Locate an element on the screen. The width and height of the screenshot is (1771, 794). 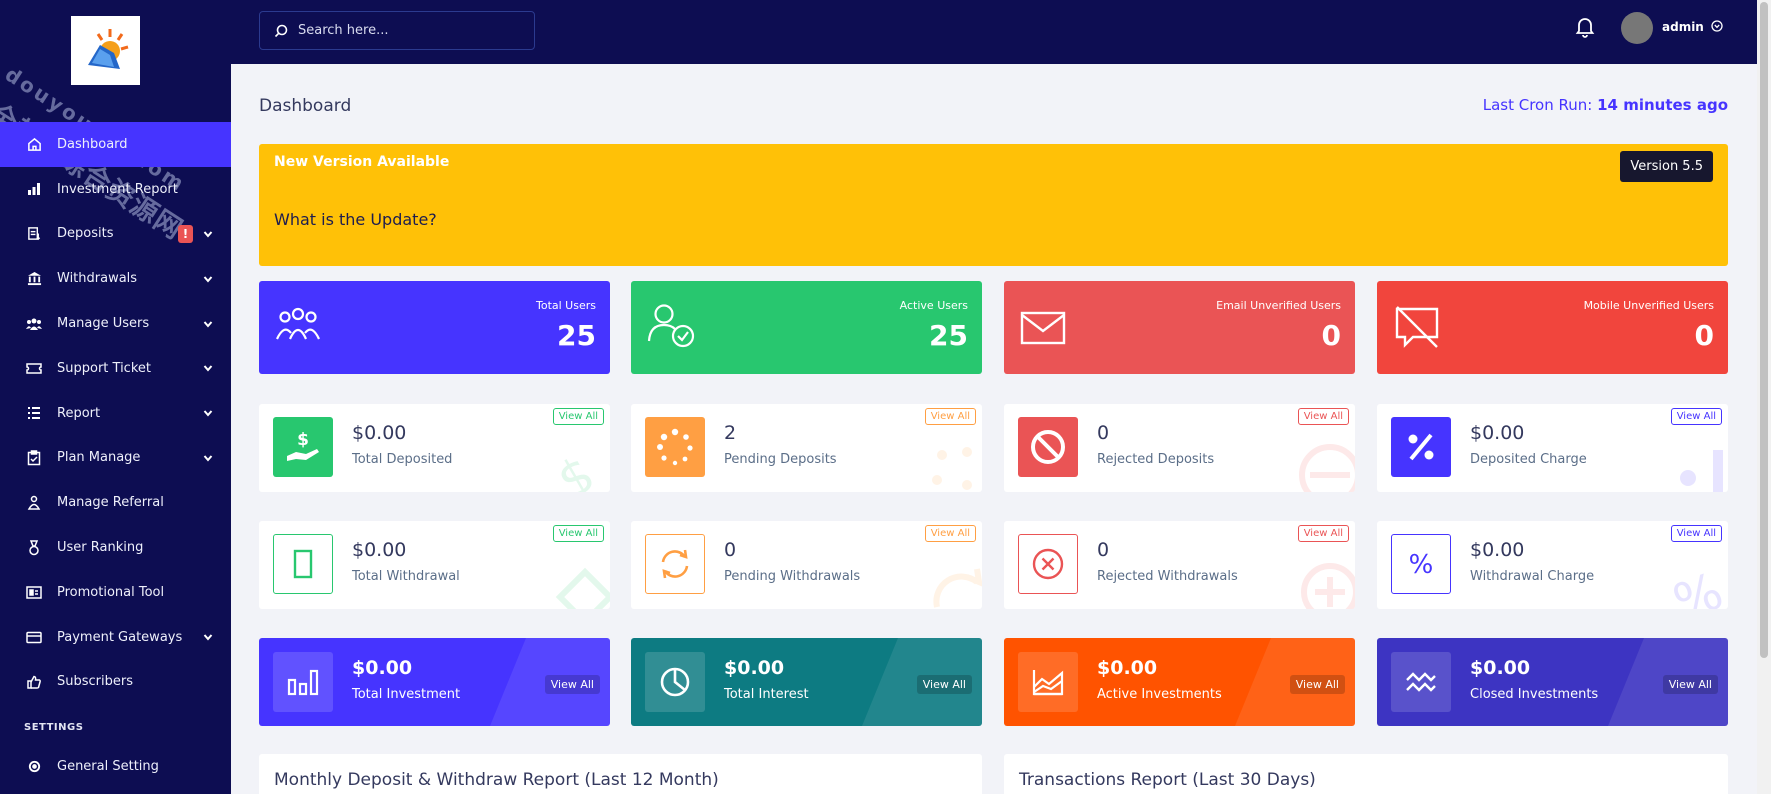
sidebar-item-manage-referral: Manage Referral is located at coordinates (115, 502).